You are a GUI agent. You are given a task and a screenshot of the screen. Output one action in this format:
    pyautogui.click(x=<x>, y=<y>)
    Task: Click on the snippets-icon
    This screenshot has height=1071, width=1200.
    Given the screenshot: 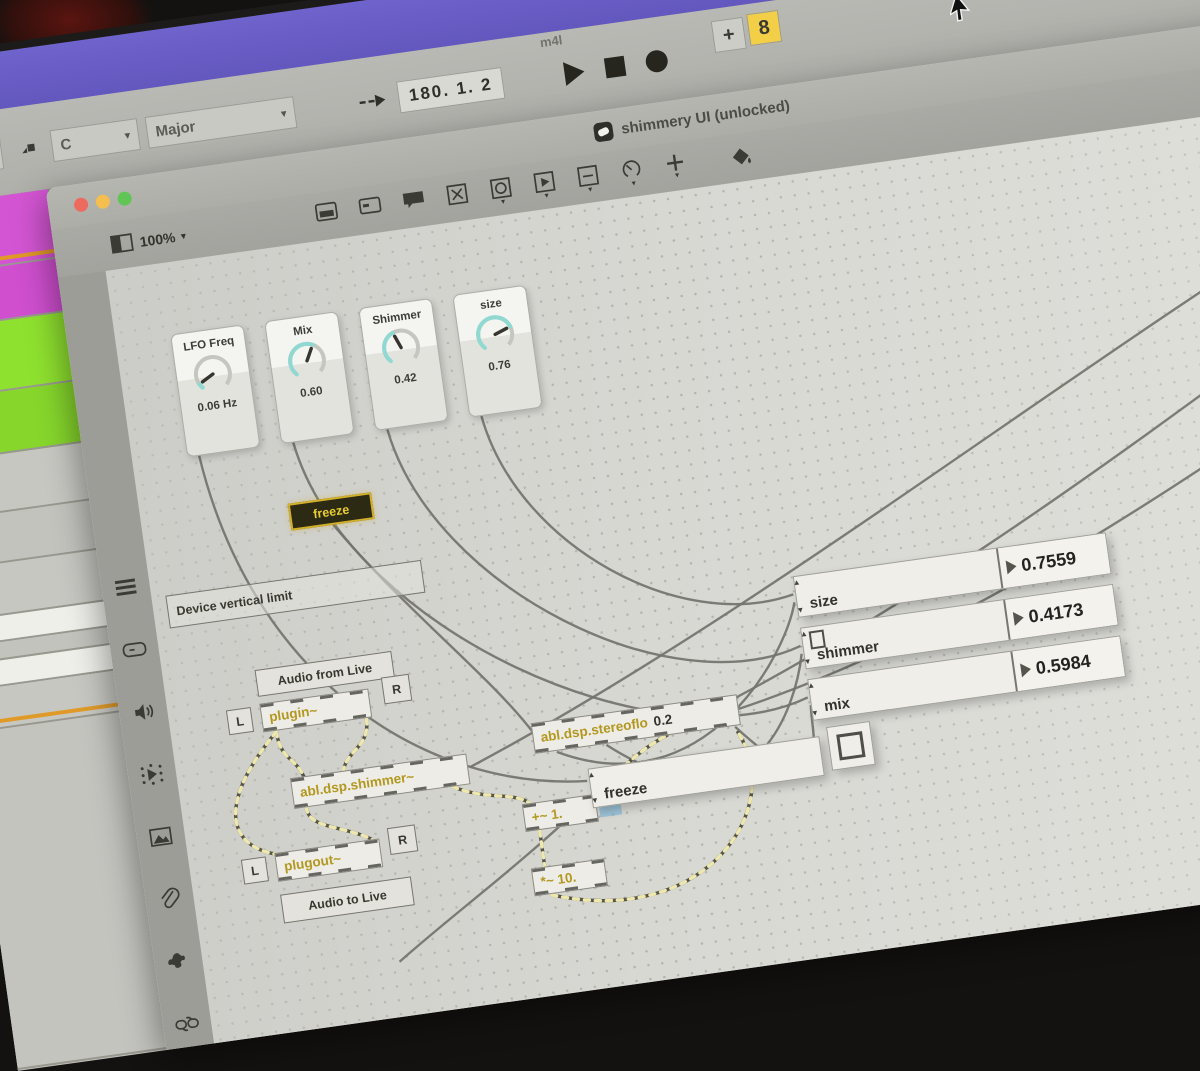 What is the action you would take?
    pyautogui.click(x=152, y=774)
    